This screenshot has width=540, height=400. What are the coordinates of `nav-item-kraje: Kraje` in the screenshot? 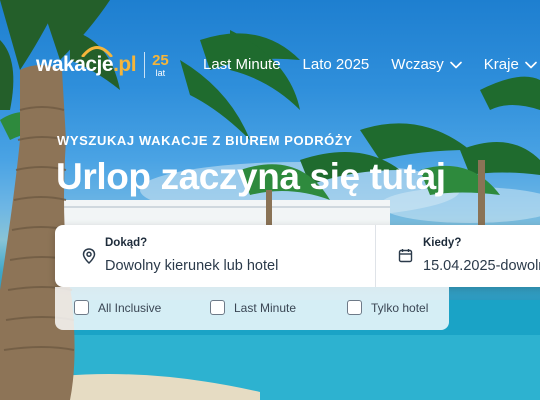 It's located at (510, 64).